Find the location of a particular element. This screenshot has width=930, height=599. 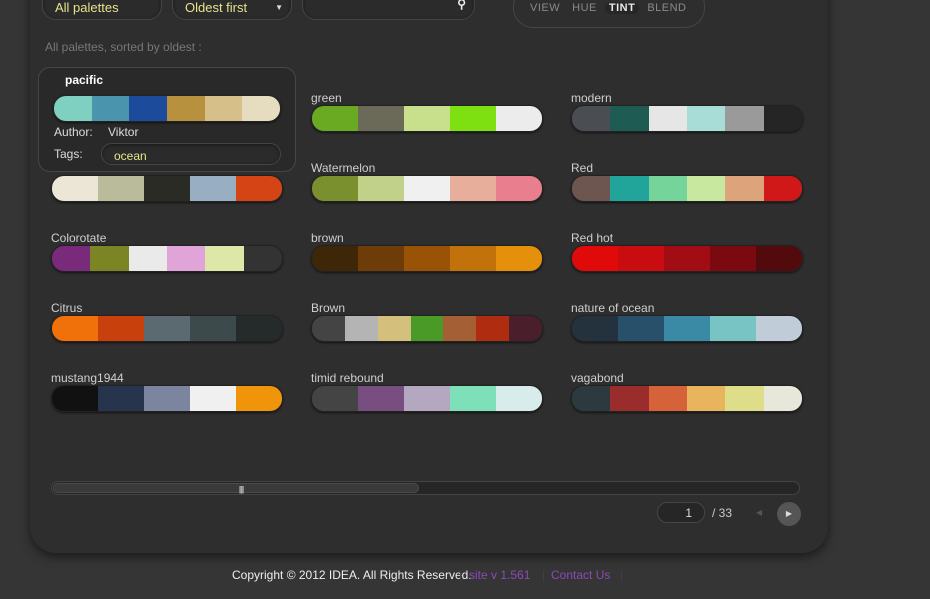

palette-name: nature of ocean is located at coordinates (687, 308).